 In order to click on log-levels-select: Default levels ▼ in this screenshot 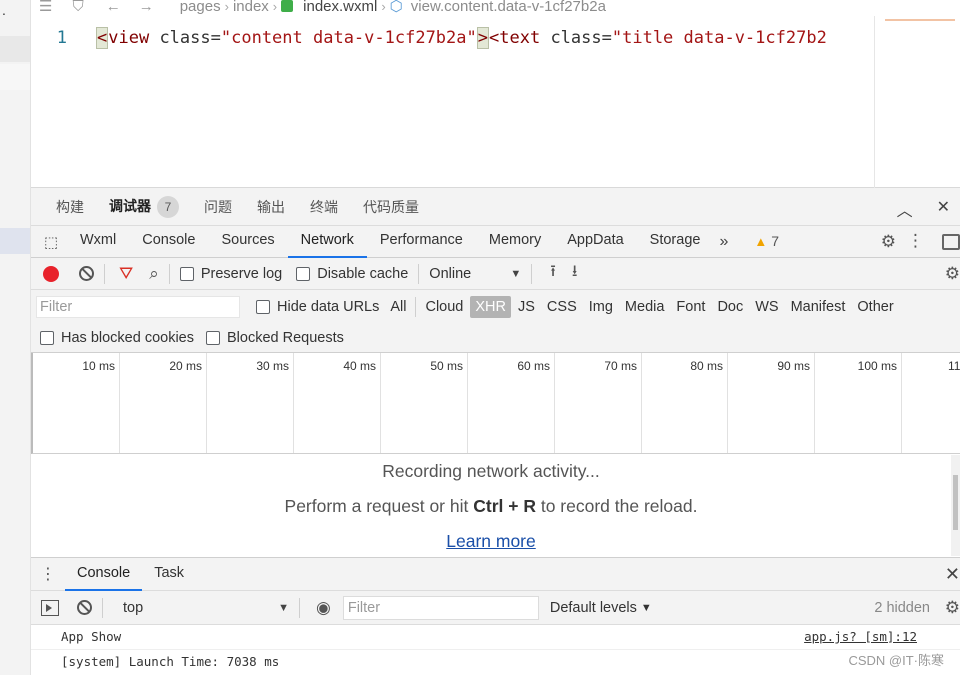, I will do `click(601, 608)`.